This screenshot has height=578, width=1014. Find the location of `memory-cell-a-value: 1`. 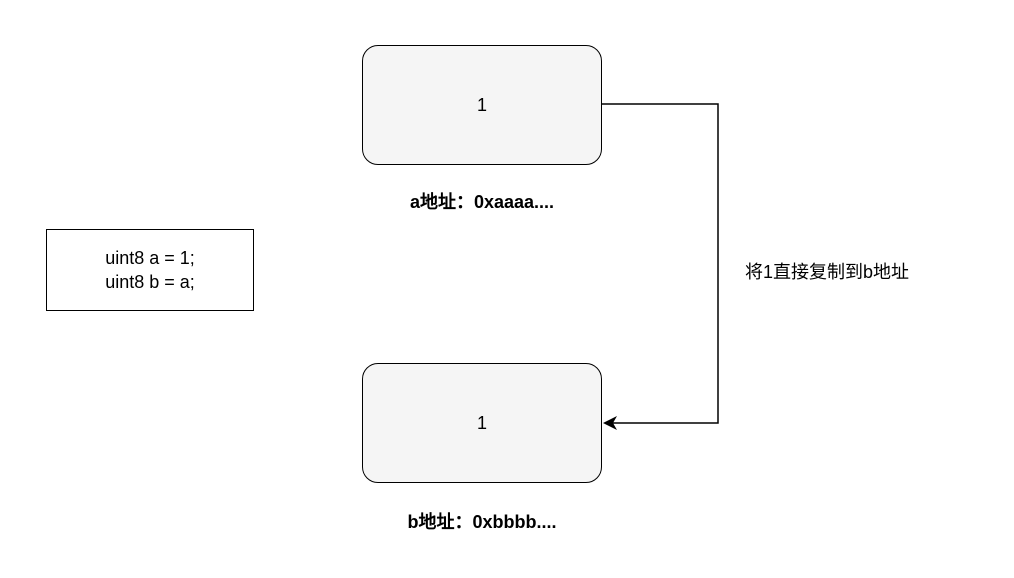

memory-cell-a-value: 1 is located at coordinates (481, 104).